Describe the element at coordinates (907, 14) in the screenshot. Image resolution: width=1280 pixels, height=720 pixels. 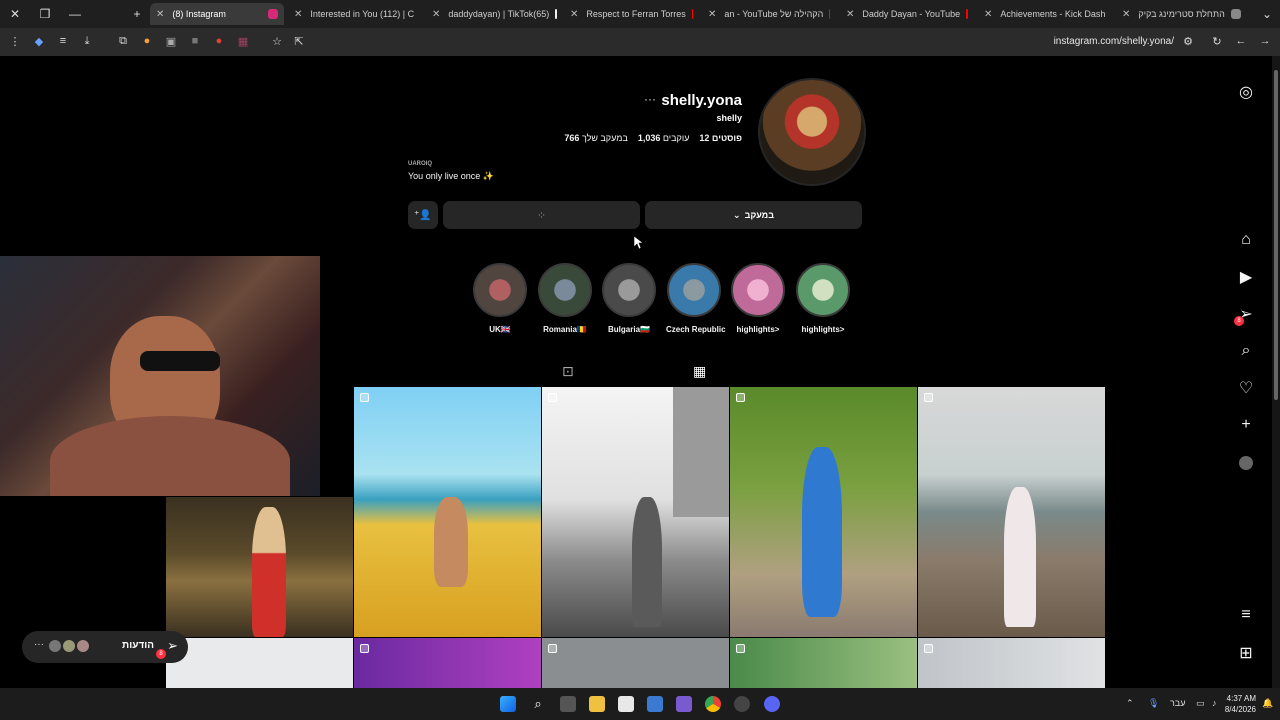
I see `tab-youtube-daddy: ✕ Daddy Dayan - YouTube` at that location.